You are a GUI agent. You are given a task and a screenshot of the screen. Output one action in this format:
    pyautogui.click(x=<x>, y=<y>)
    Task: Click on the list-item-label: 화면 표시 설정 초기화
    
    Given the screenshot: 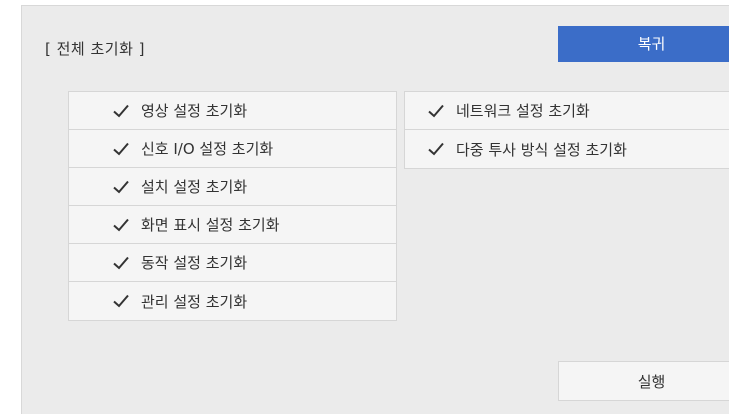 What is the action you would take?
    pyautogui.click(x=210, y=225)
    